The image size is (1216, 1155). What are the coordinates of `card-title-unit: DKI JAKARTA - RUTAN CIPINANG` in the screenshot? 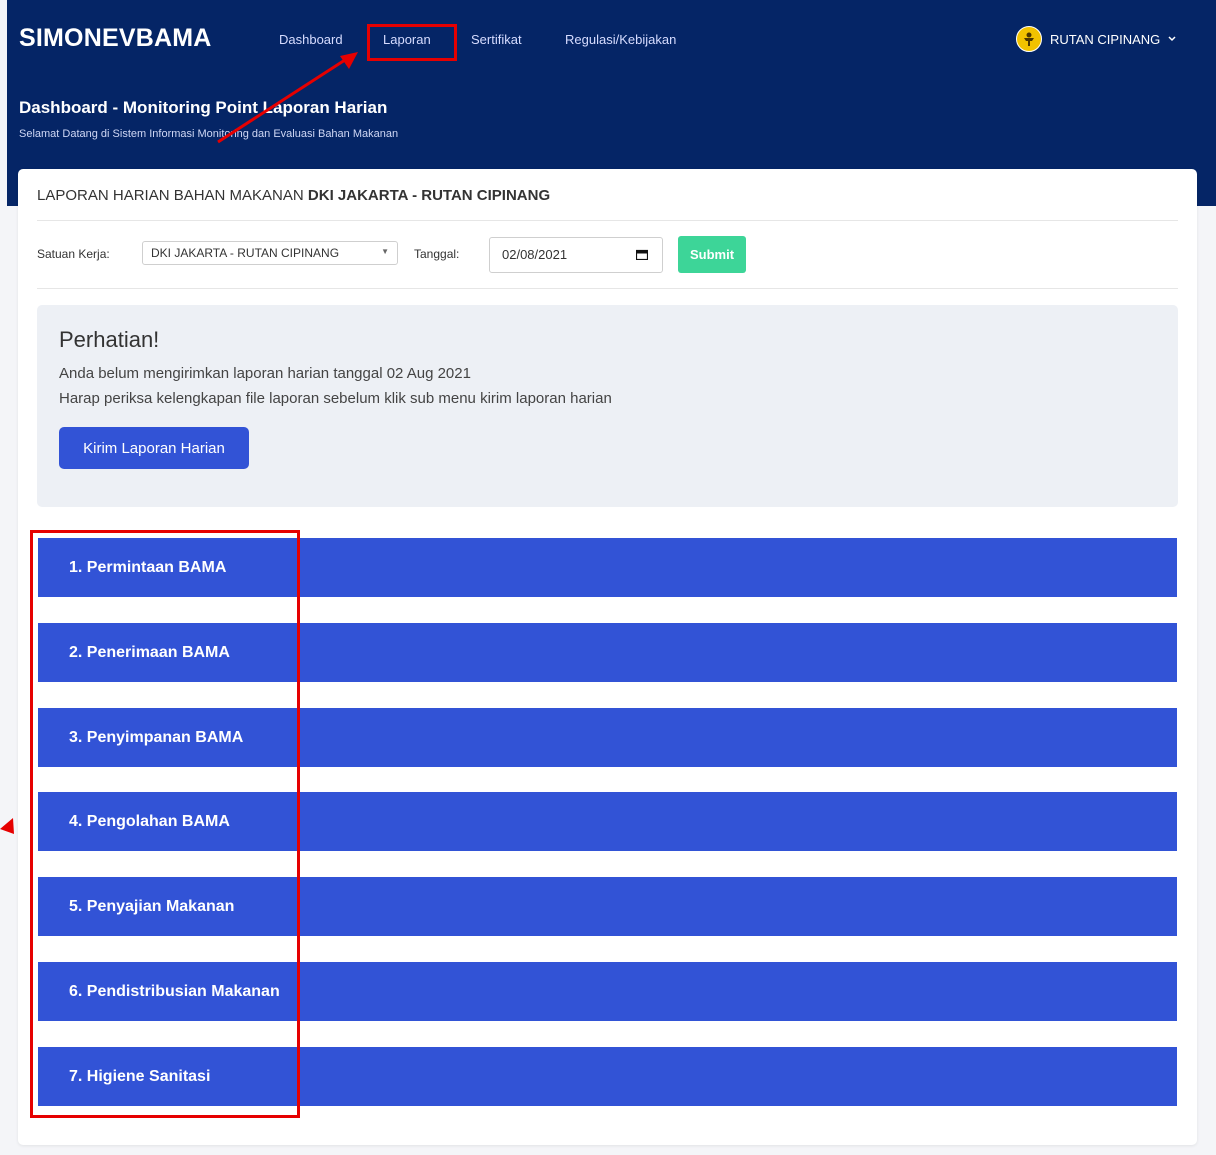 It's located at (429, 195).